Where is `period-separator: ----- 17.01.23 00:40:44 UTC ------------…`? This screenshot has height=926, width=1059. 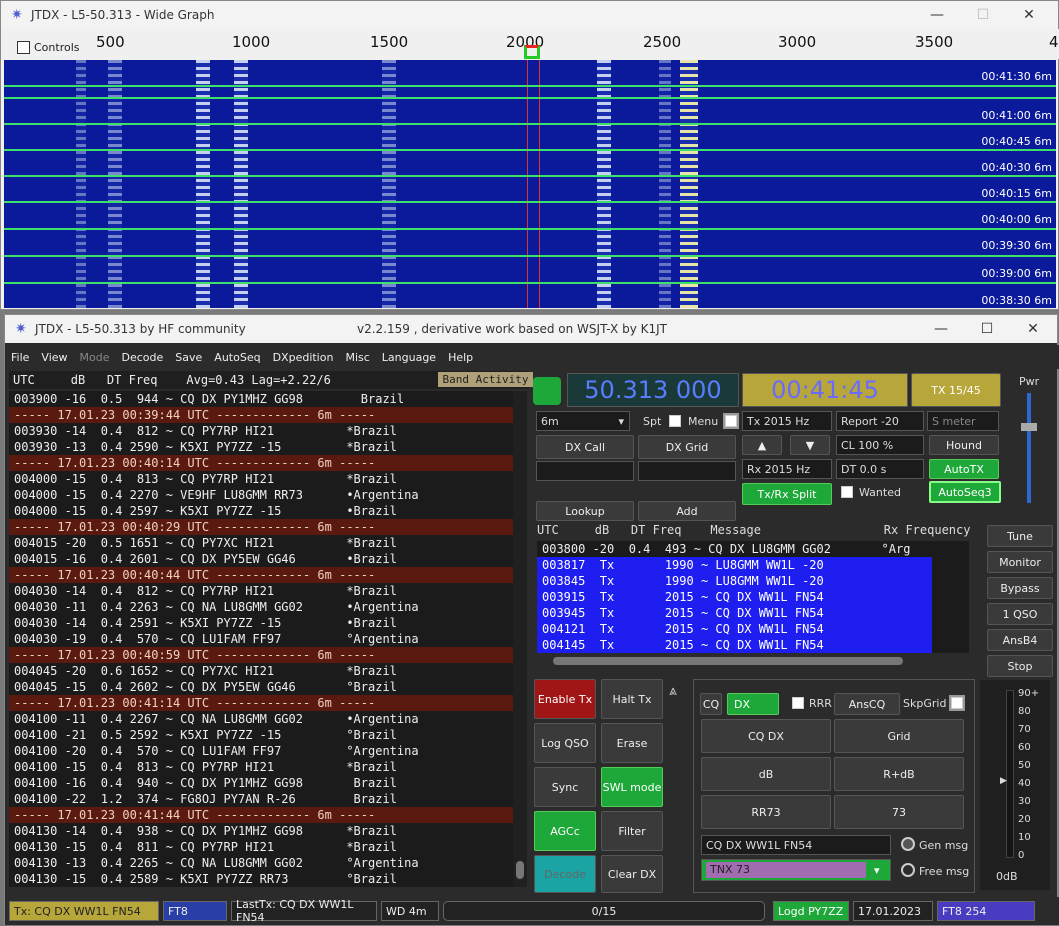
period-separator: ----- 17.01.23 00:40:44 UTC ------------… is located at coordinates (262, 575).